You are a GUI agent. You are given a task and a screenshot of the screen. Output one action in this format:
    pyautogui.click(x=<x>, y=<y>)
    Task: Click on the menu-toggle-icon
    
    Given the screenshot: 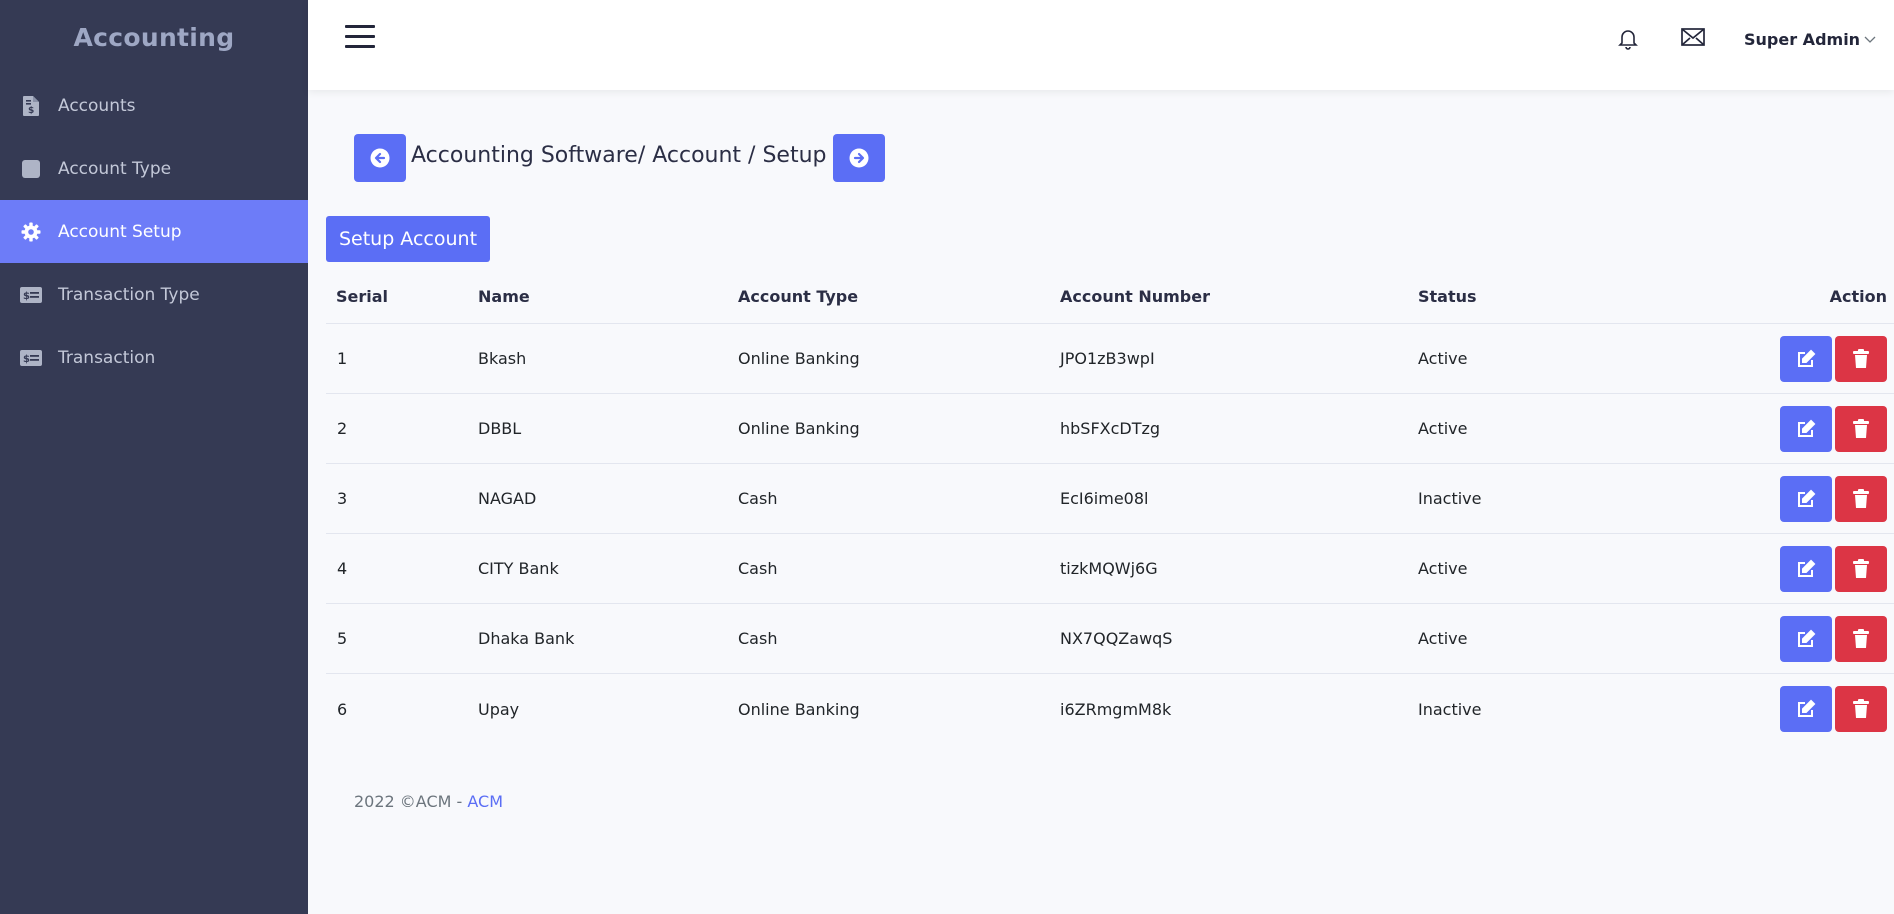 What is the action you would take?
    pyautogui.click(x=360, y=37)
    